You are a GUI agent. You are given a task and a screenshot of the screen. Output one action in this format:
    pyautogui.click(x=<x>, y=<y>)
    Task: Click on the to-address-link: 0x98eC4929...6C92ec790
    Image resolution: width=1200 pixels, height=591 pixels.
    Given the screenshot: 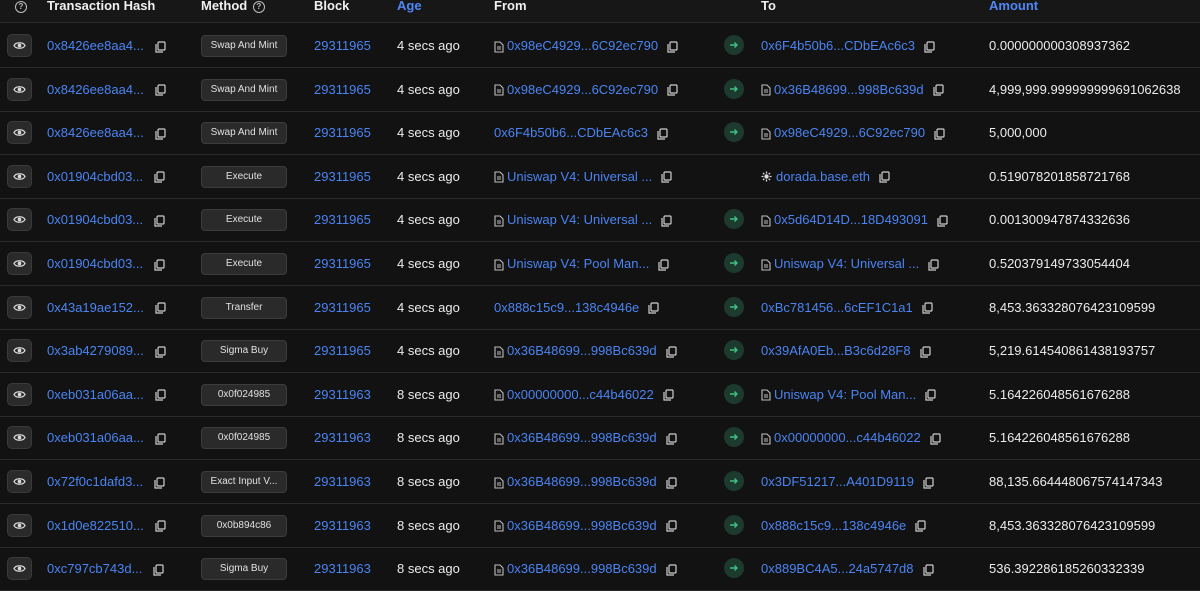 What is the action you would take?
    pyautogui.click(x=849, y=132)
    